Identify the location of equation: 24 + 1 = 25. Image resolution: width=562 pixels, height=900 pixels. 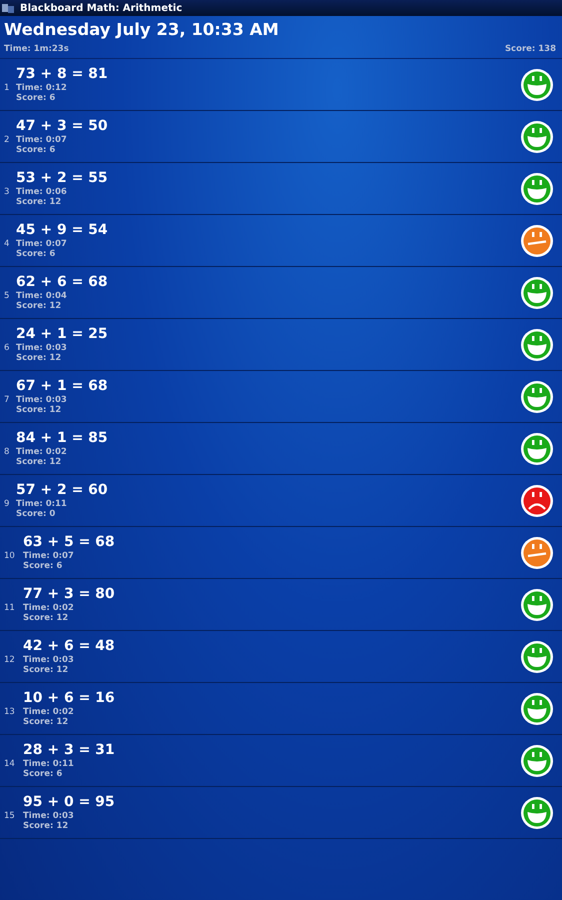
(62, 334).